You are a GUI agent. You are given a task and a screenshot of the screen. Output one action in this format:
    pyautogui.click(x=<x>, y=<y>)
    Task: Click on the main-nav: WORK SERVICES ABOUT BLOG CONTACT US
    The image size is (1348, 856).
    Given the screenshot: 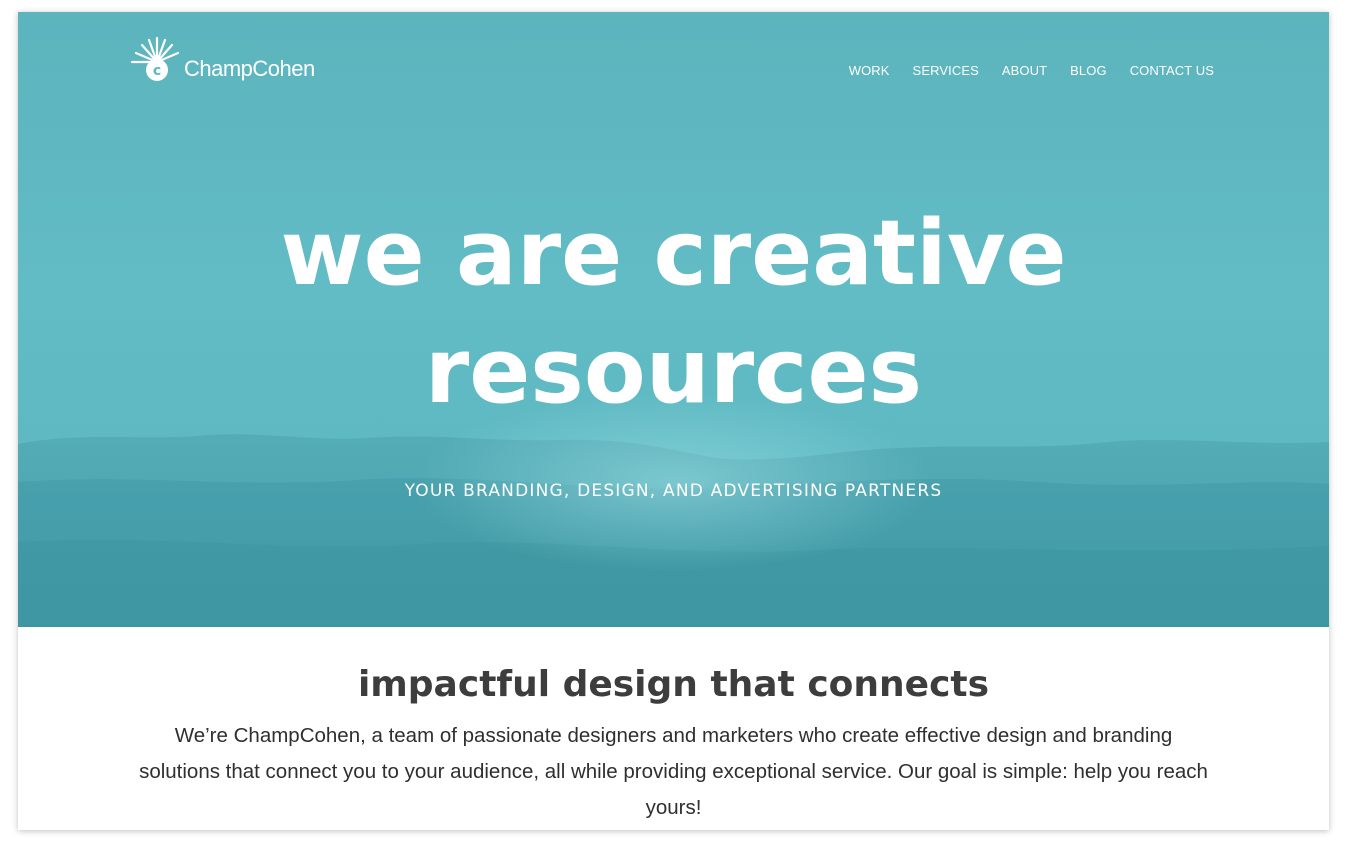 What is the action you would take?
    pyautogui.click(x=1031, y=70)
    